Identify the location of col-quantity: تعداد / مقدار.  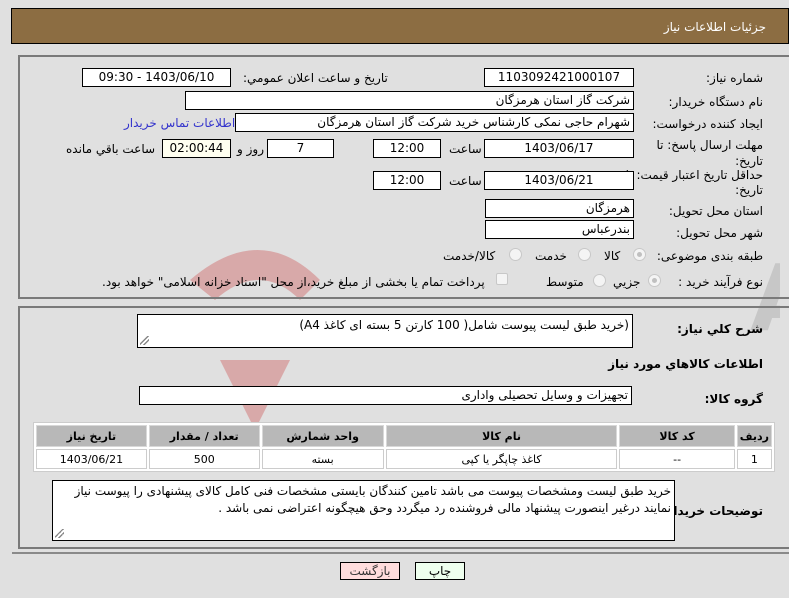
(204, 436).